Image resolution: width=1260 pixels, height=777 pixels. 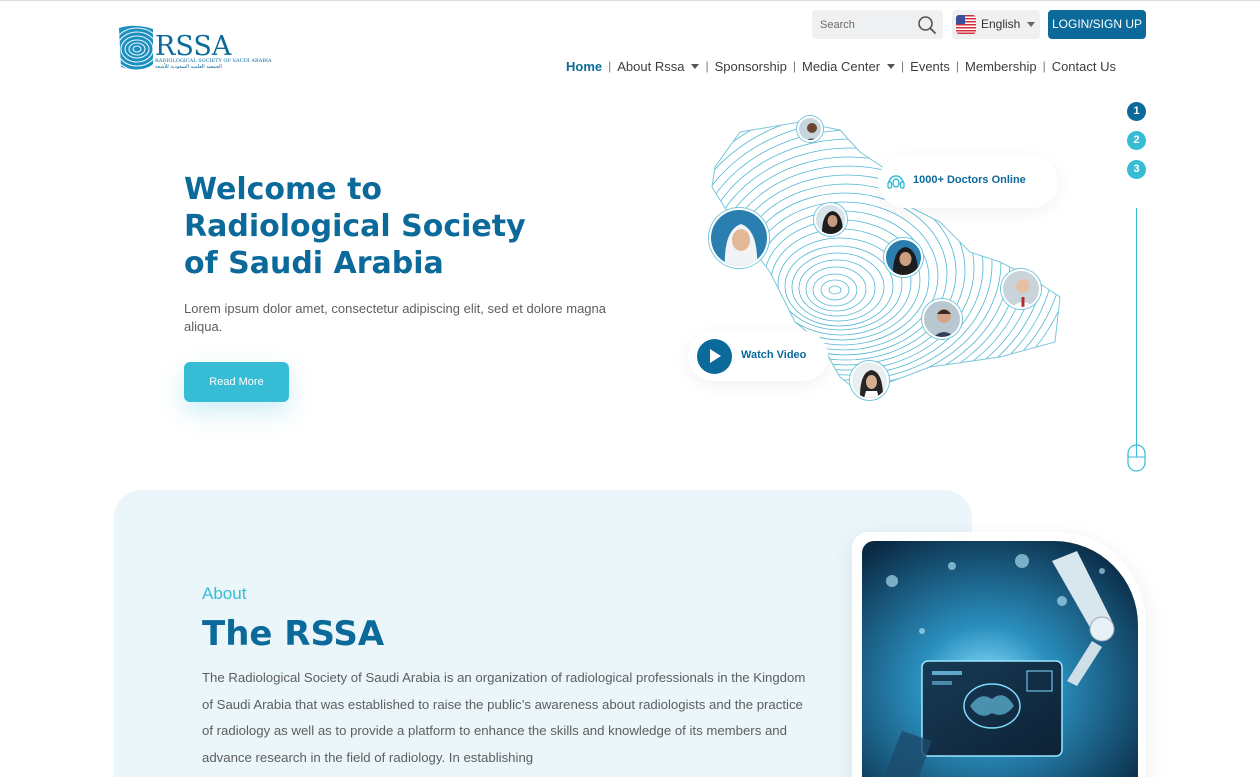 What do you see at coordinates (1136, 169) in the screenshot?
I see `slide-indicator-3: 3` at bounding box center [1136, 169].